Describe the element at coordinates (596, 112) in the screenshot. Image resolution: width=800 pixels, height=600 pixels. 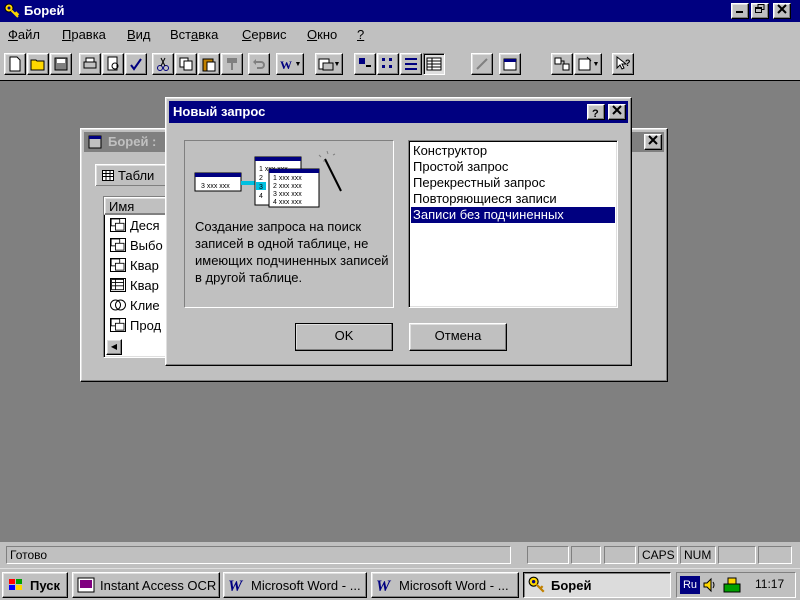
I see `dialog-help-button: ?` at that location.